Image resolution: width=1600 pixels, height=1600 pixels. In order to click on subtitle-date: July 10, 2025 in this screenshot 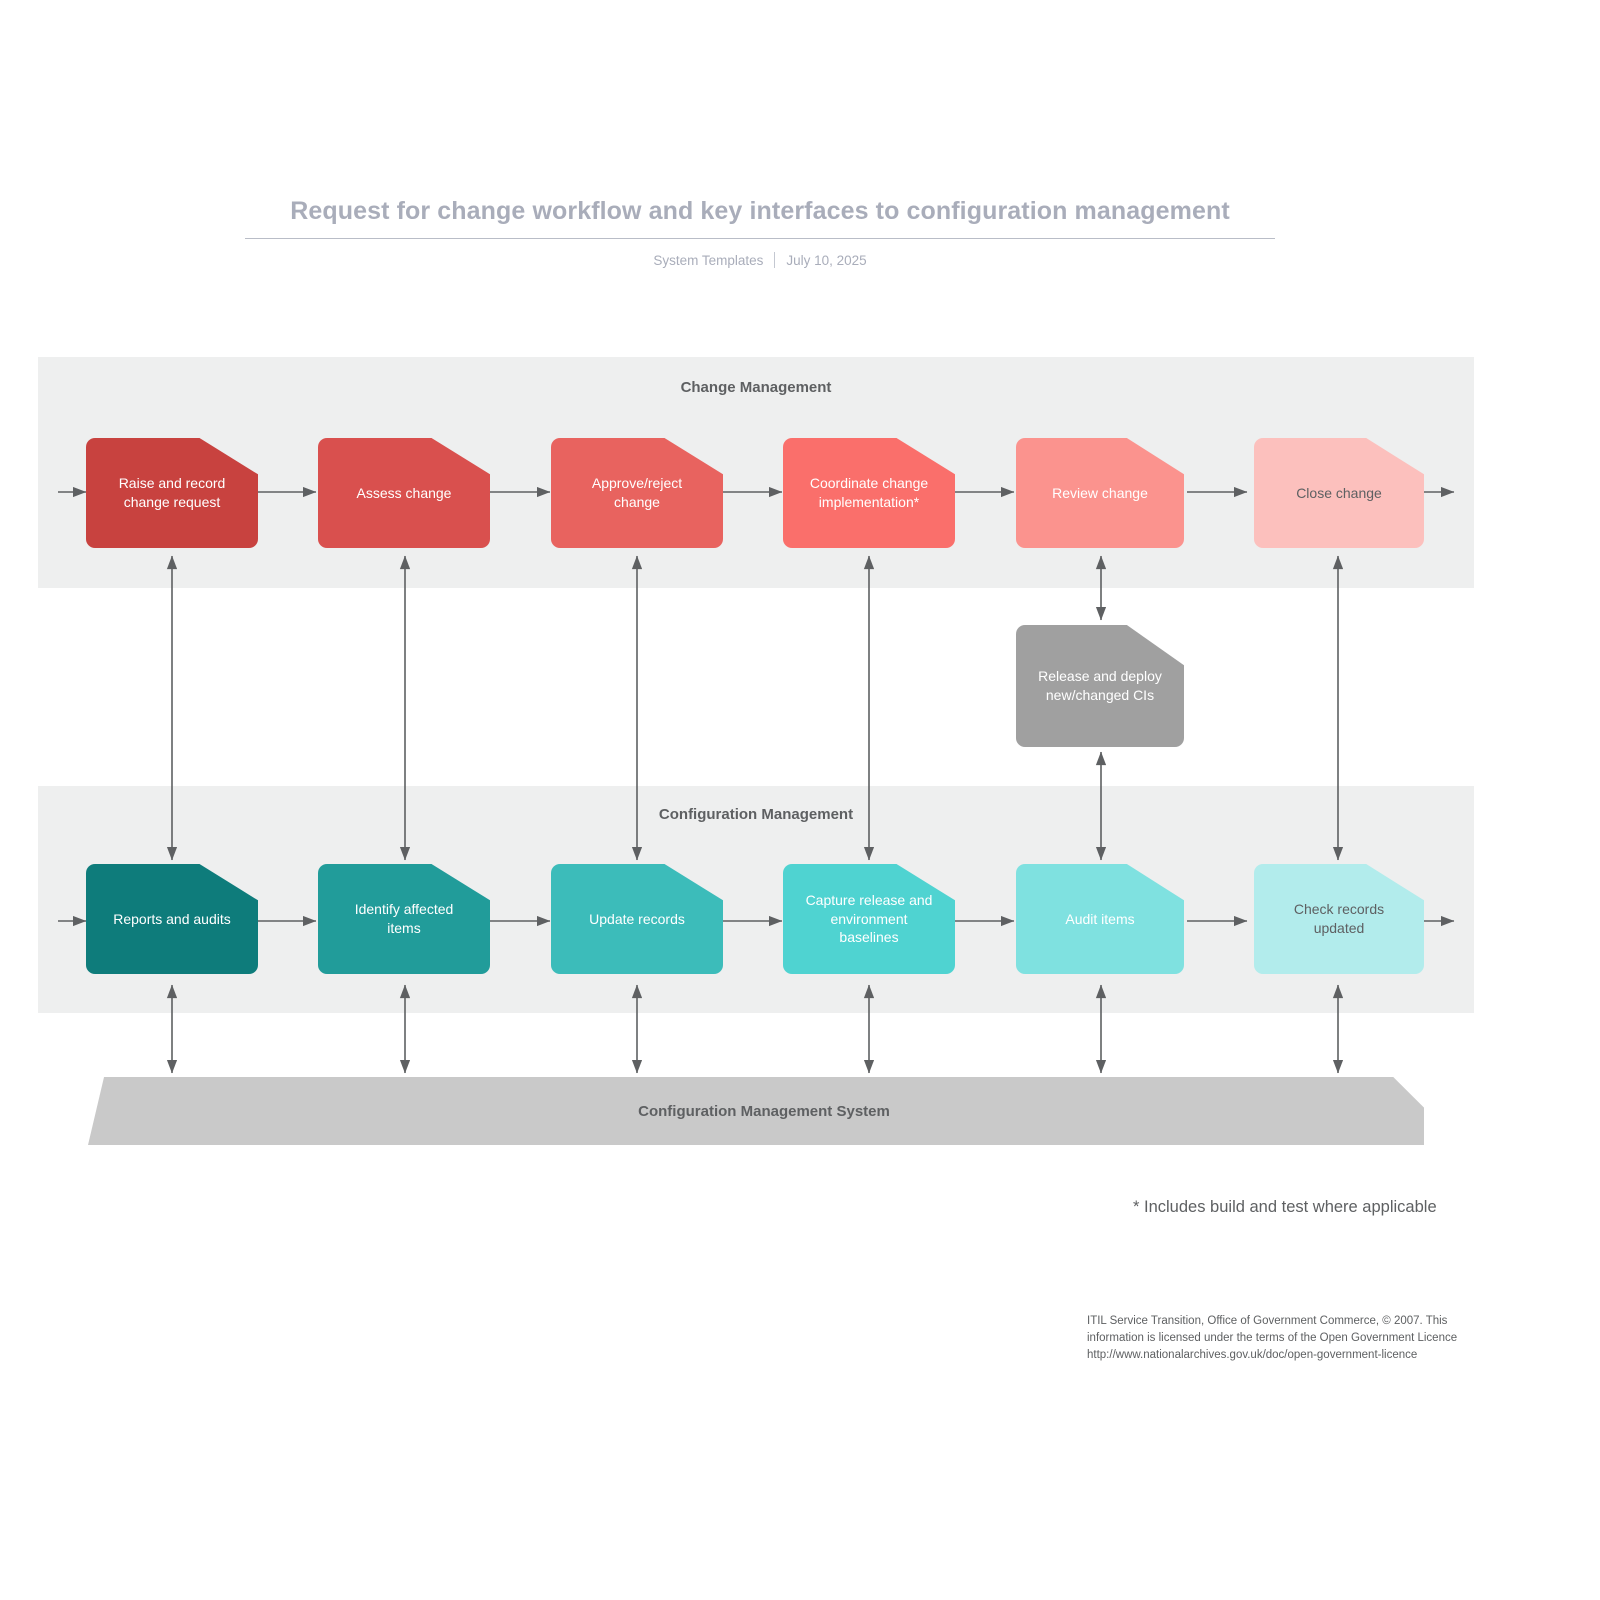, I will do `click(826, 260)`.